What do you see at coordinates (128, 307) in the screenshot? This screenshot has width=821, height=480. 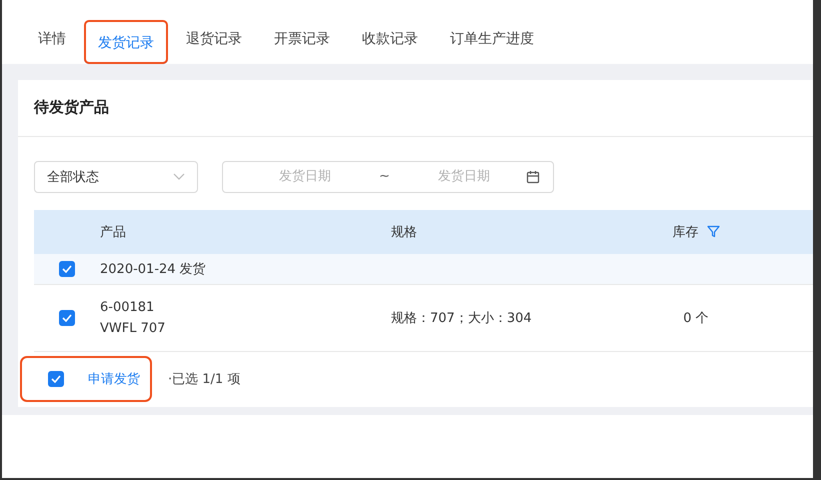 I see `table-cell-text: 6-00181` at bounding box center [128, 307].